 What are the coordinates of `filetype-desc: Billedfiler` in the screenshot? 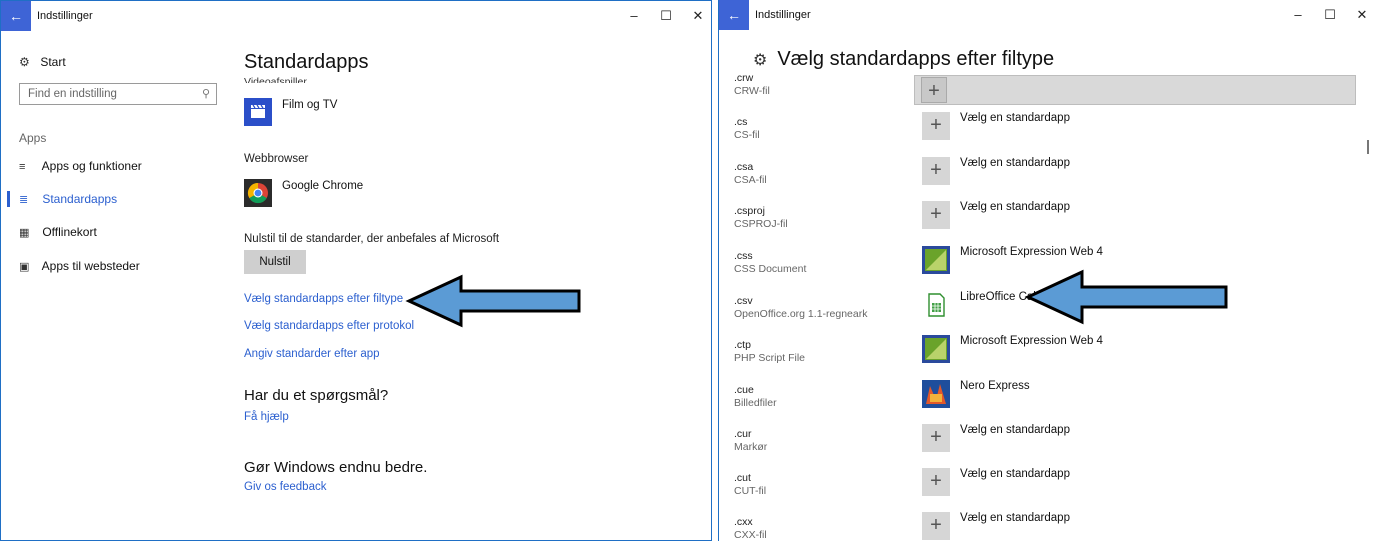 It's located at (755, 403).